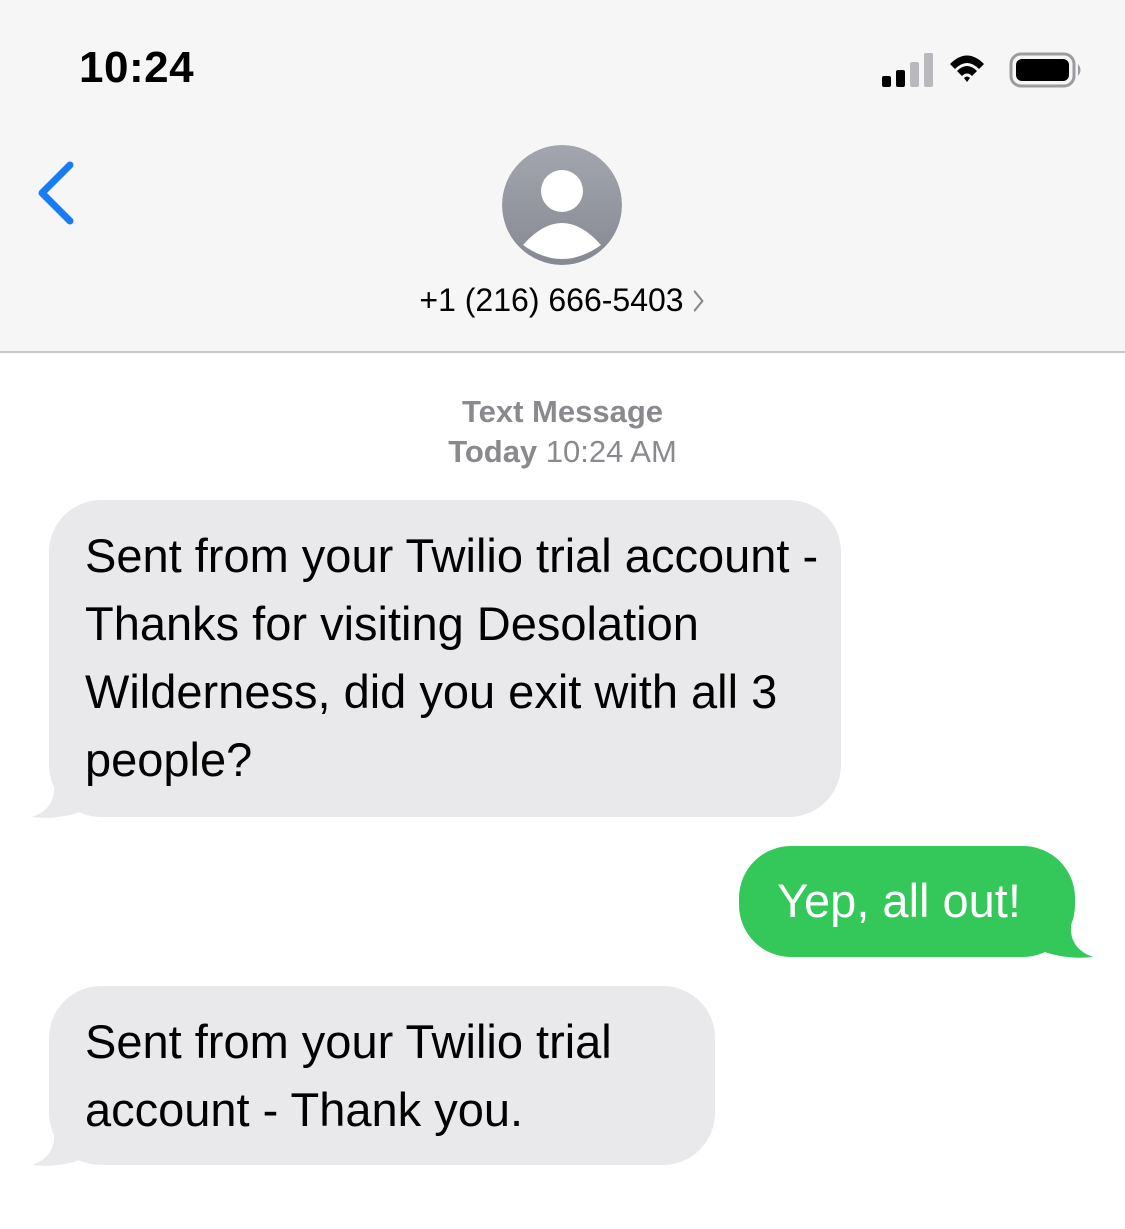  I want to click on cellular-signal-icon, so click(907, 70).